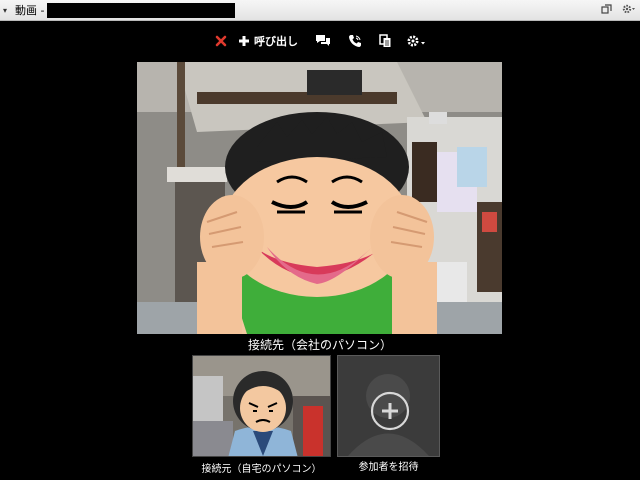 This screenshot has height=480, width=640. I want to click on close-icon, so click(221, 41).